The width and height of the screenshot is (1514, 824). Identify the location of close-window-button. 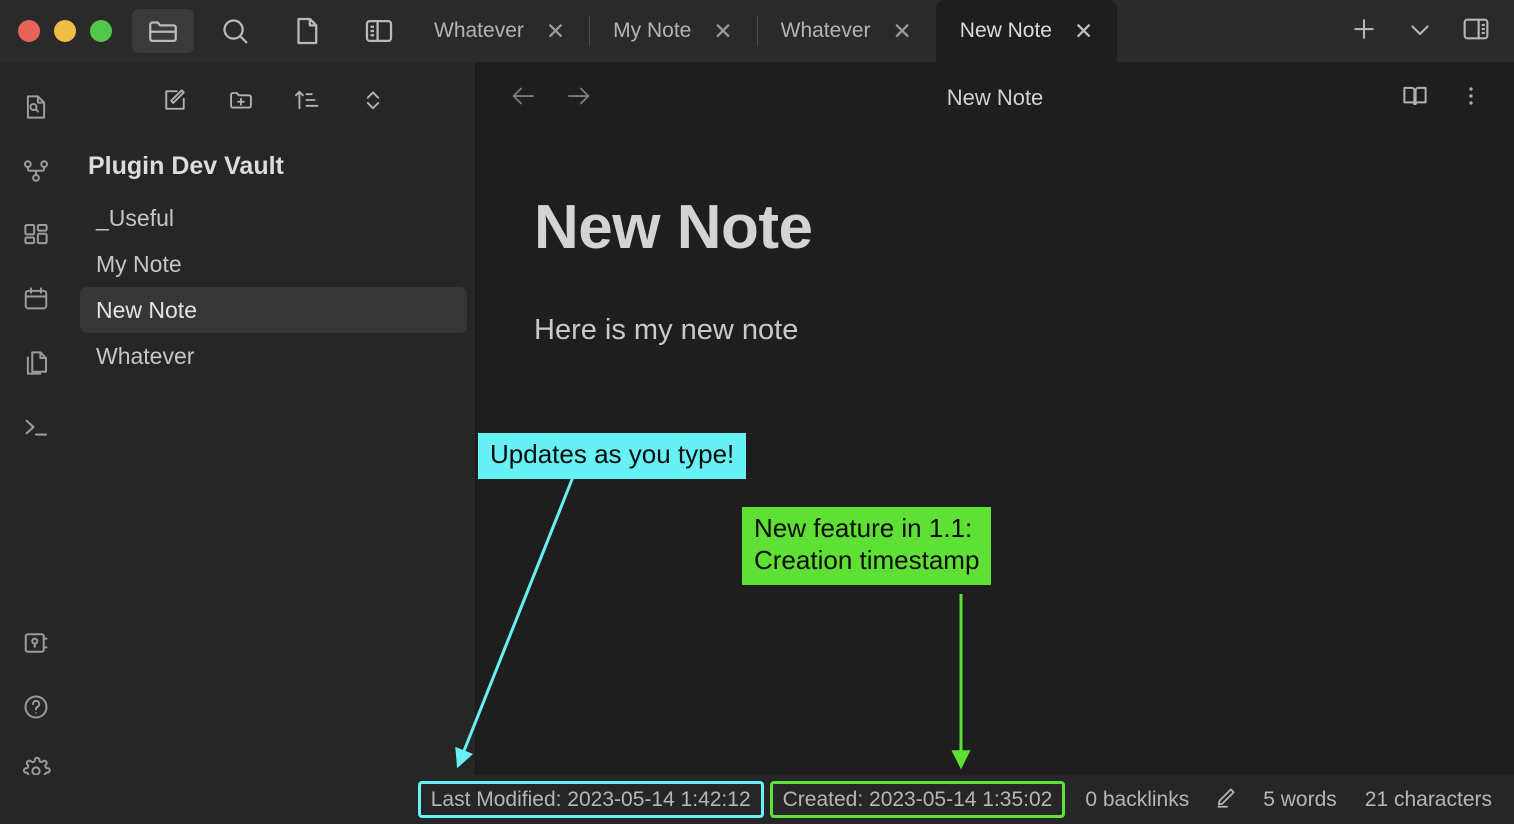
(29, 31).